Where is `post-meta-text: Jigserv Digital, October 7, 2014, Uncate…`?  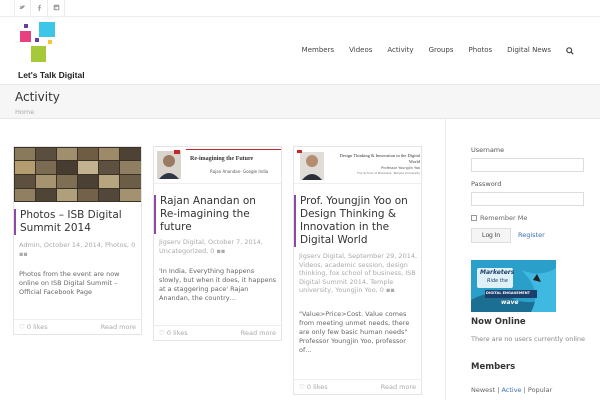 post-meta-text: Jigserv Digital, October 7, 2014, Uncate… is located at coordinates (211, 246).